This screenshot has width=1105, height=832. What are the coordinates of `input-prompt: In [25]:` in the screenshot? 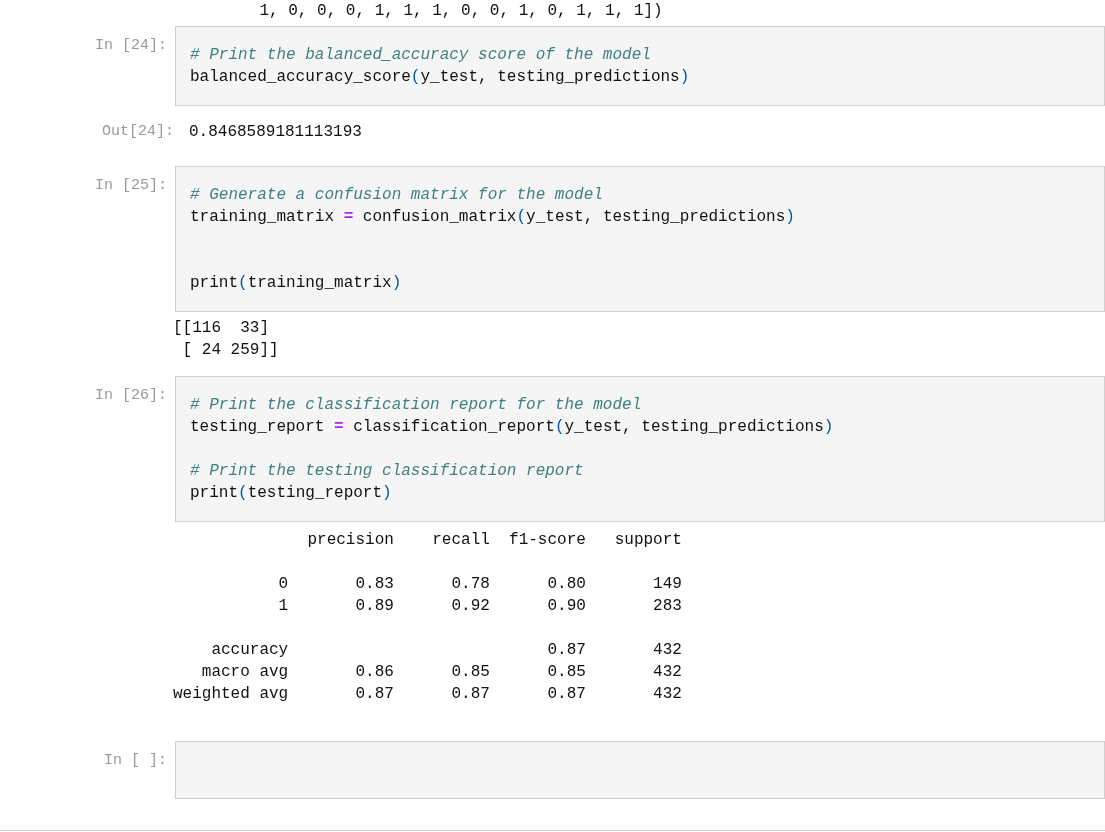 It's located at (130, 186).